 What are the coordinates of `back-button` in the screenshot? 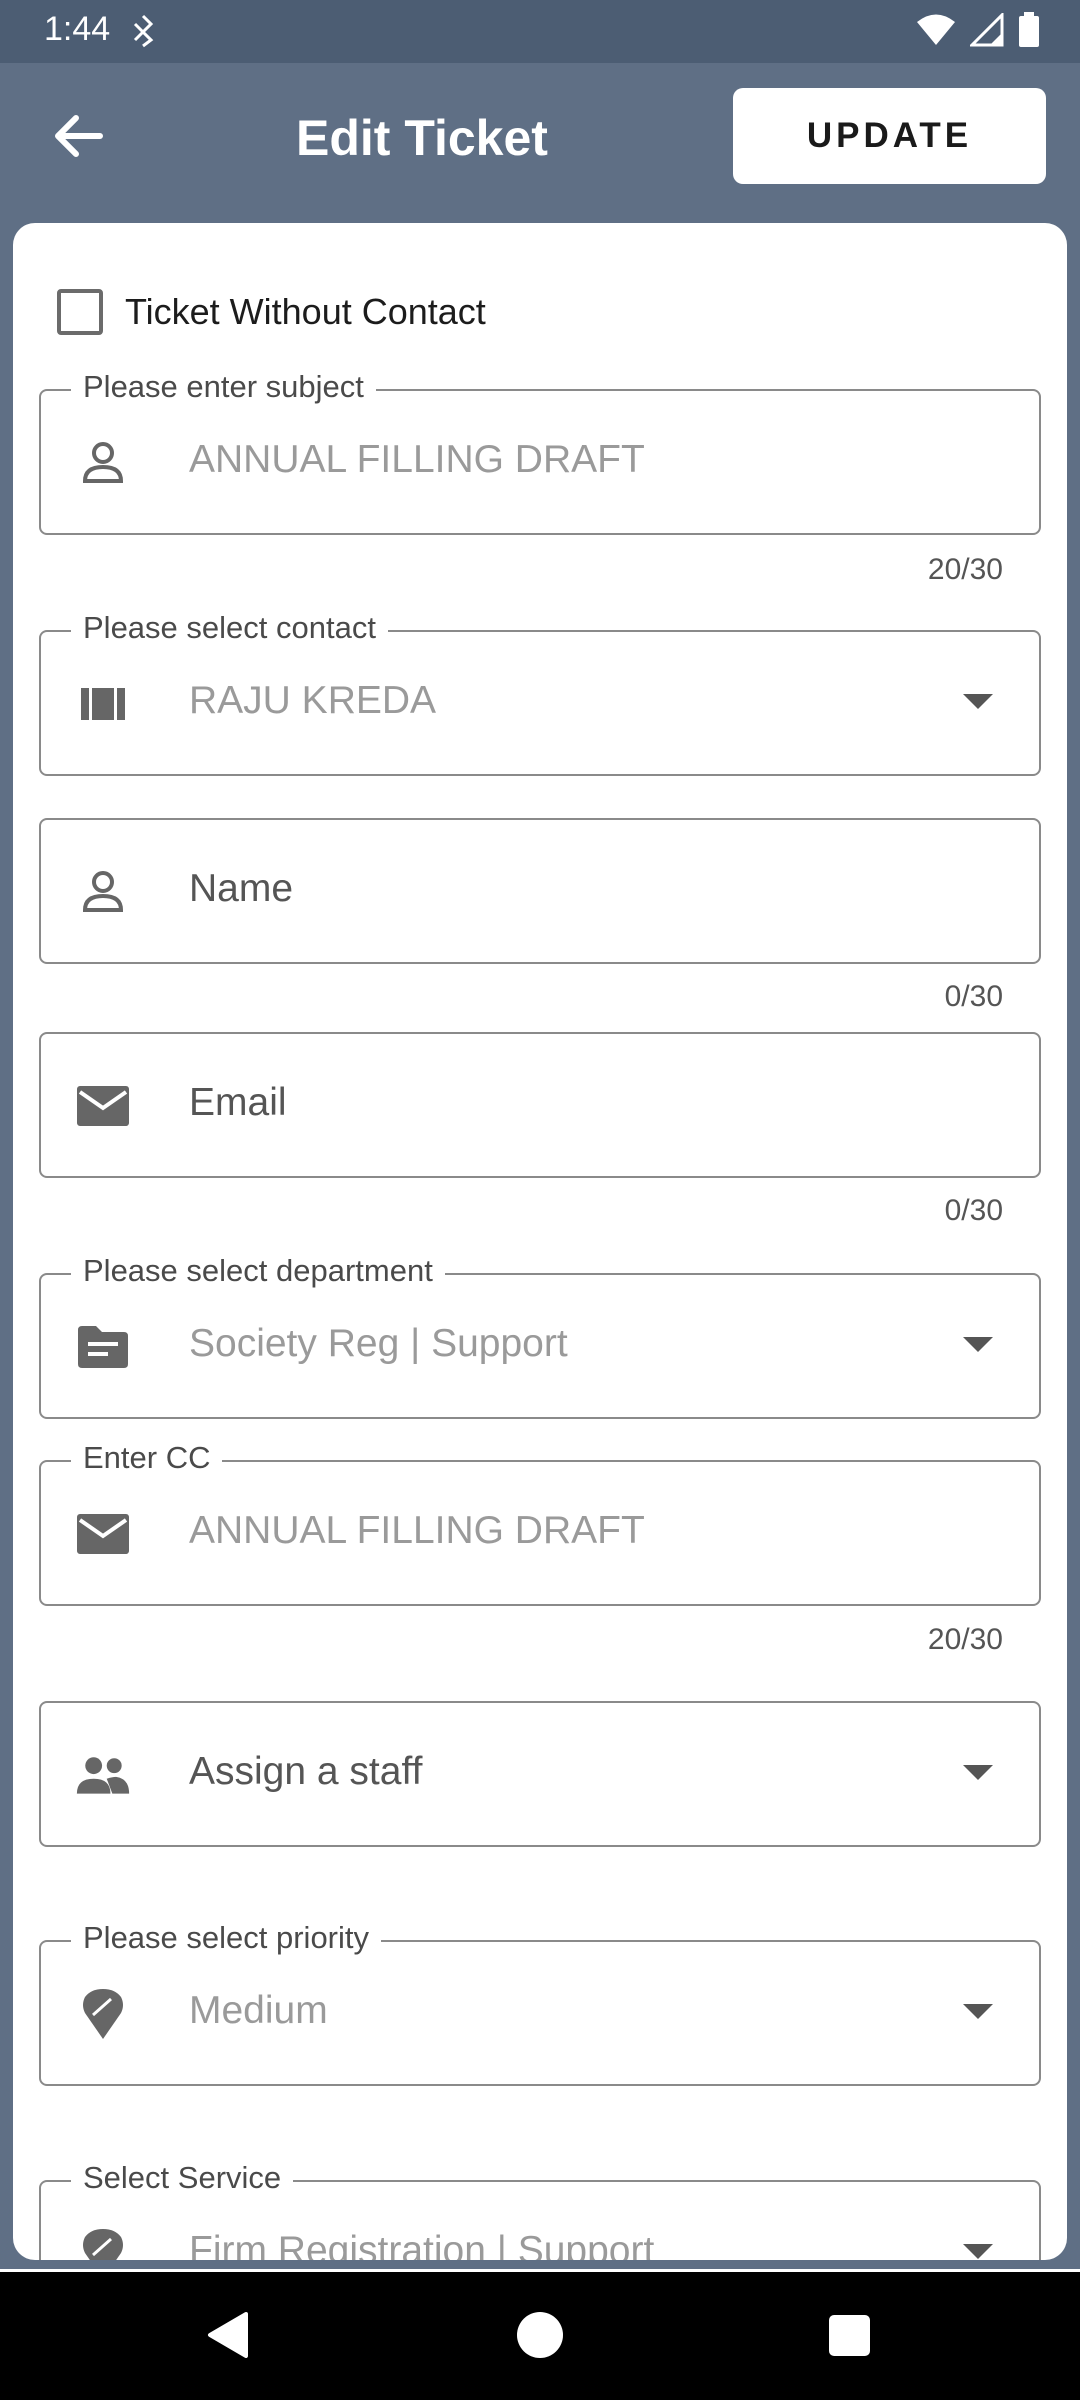 It's located at (78, 136).